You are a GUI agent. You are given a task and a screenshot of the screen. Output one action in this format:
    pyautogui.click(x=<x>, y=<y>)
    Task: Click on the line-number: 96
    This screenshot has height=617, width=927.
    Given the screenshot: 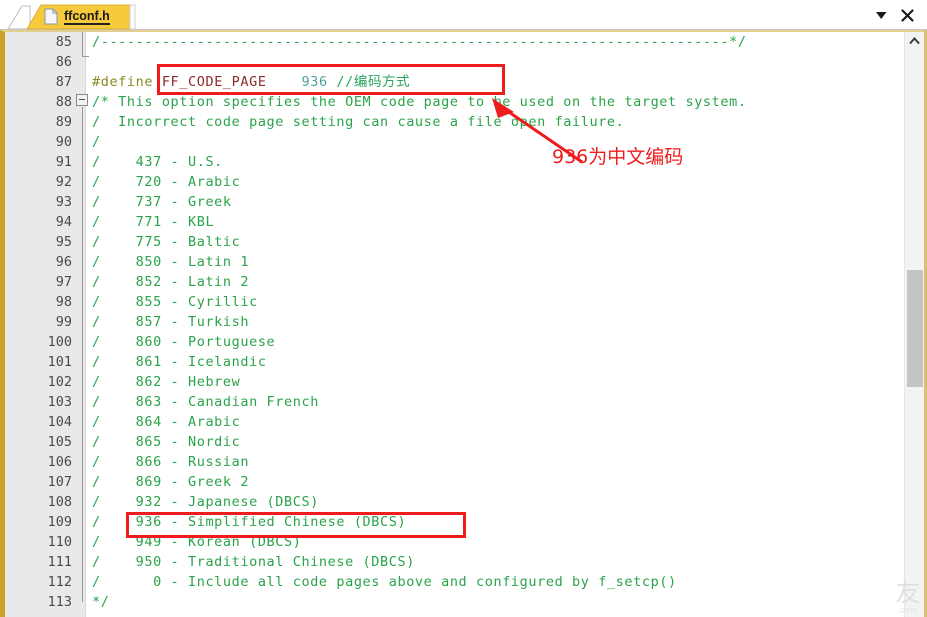 What is the action you would take?
    pyautogui.click(x=63, y=262)
    